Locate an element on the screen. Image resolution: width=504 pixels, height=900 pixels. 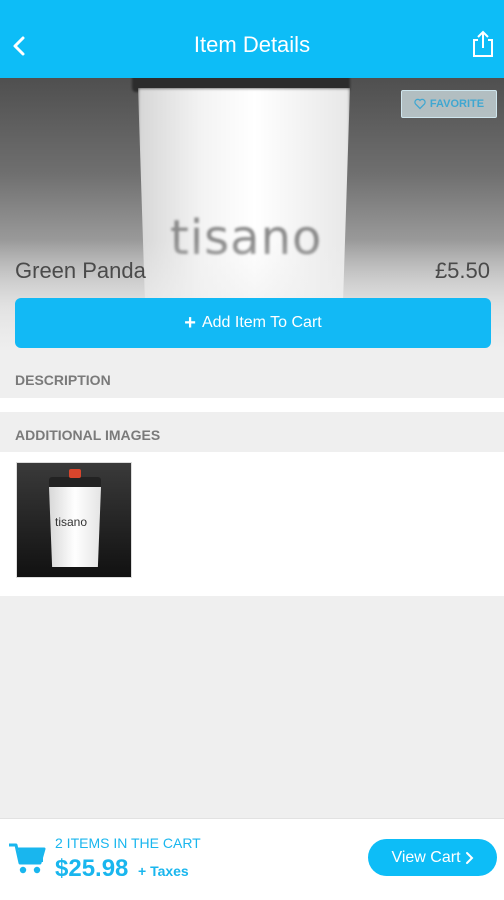
additional-images-title: ADDITIONAL IMAGES is located at coordinates (88, 435).